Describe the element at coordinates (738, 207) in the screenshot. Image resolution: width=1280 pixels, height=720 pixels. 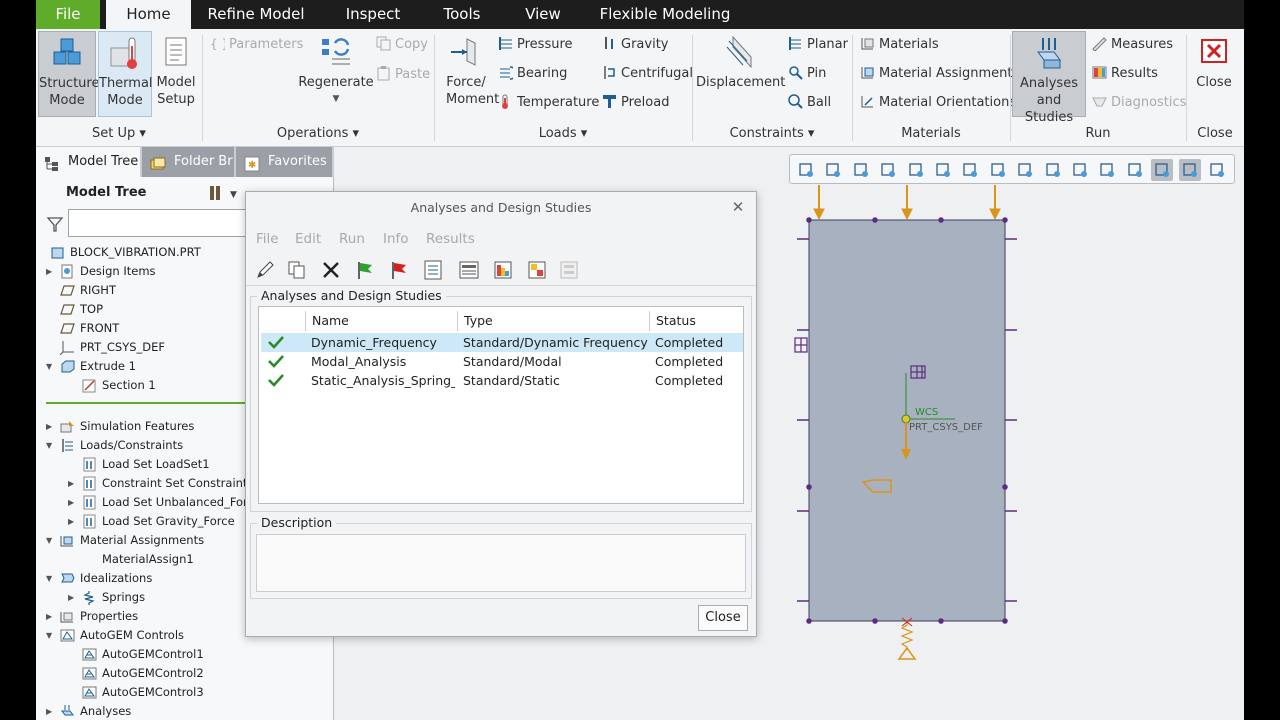
I see `dialog-close-icon: ✕` at that location.